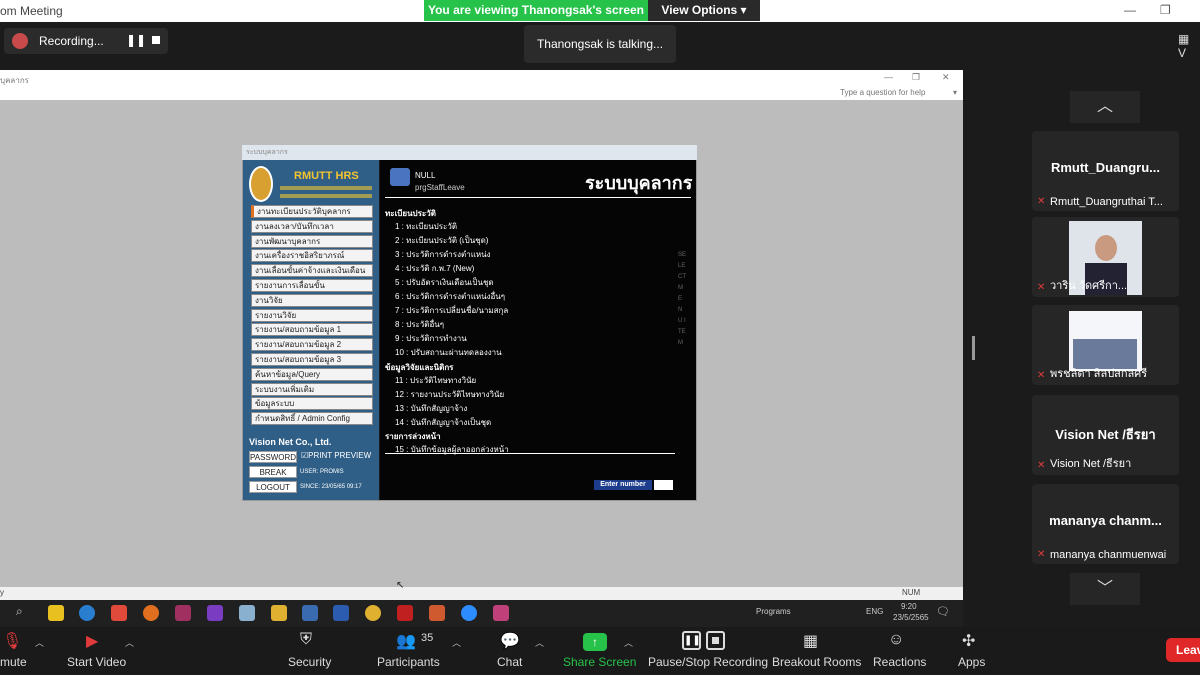  Describe the element at coordinates (12, 641) in the screenshot. I see `mic-muted-icon: 🎙` at that location.